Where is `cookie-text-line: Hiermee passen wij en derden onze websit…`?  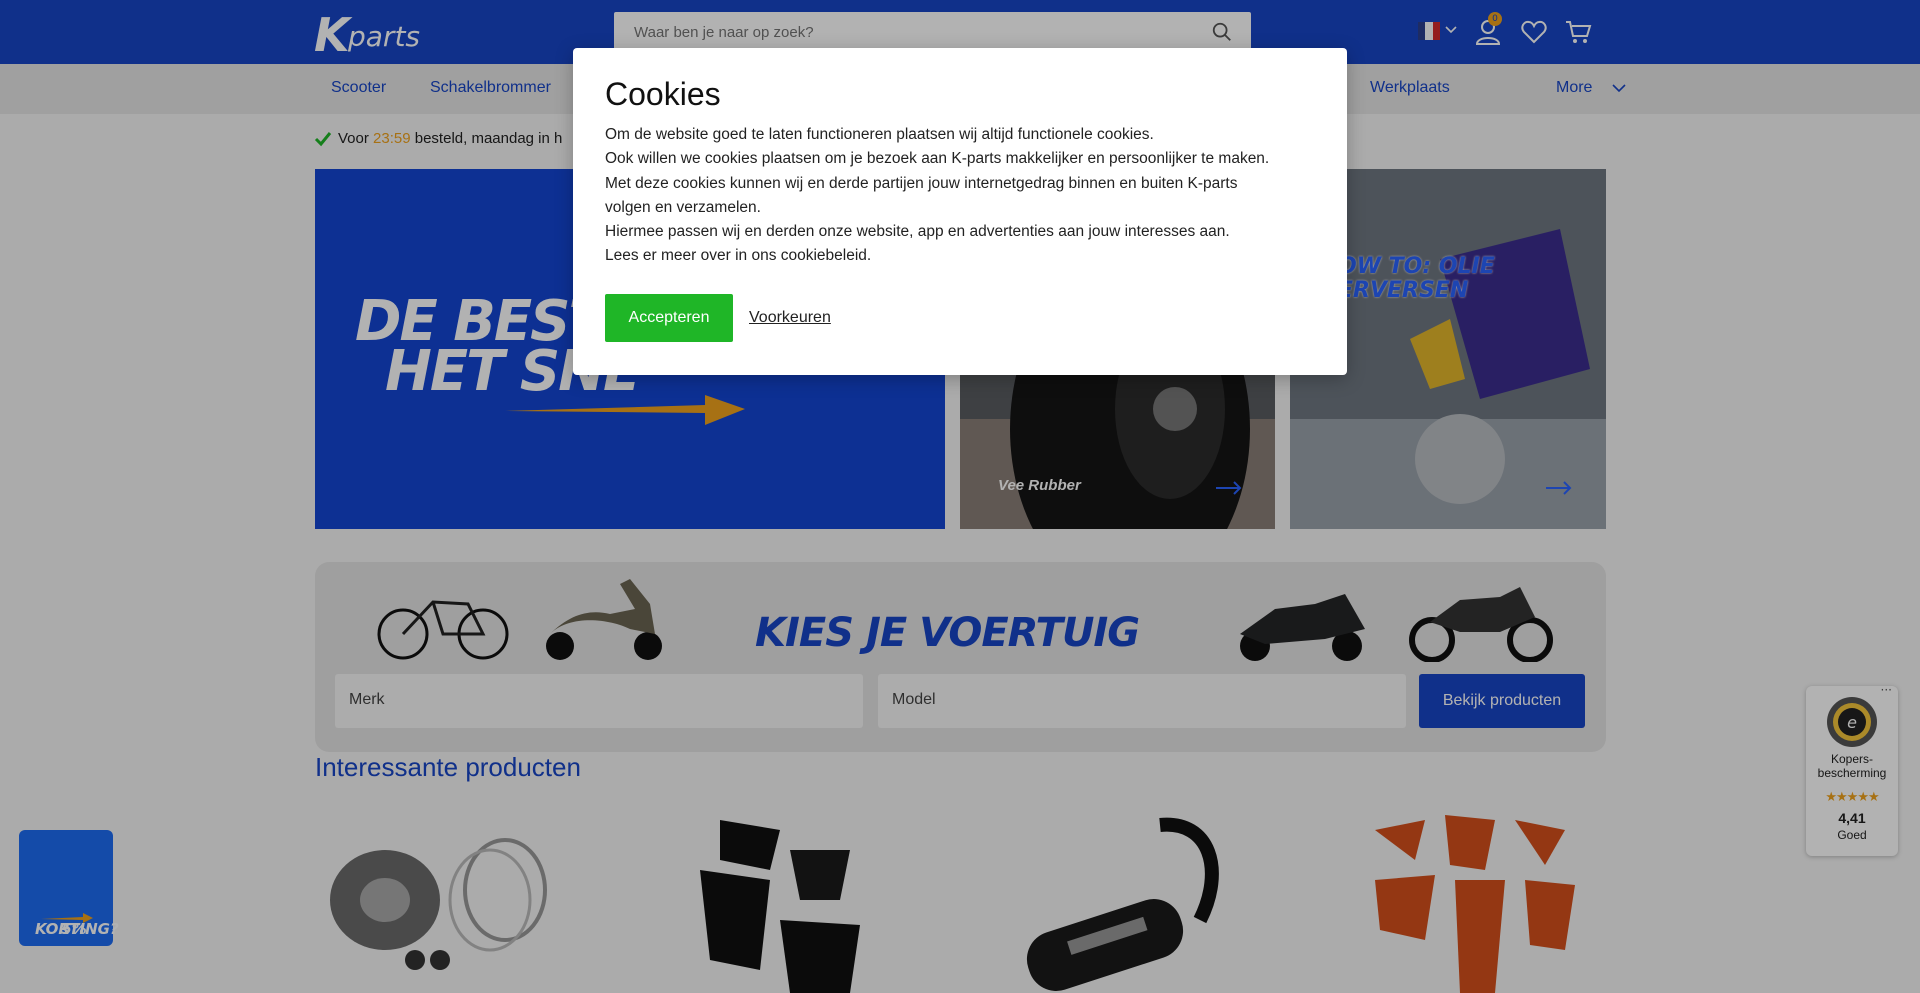
cookie-text-line: Hiermee passen wij en derden onze websit… is located at coordinates (917, 232).